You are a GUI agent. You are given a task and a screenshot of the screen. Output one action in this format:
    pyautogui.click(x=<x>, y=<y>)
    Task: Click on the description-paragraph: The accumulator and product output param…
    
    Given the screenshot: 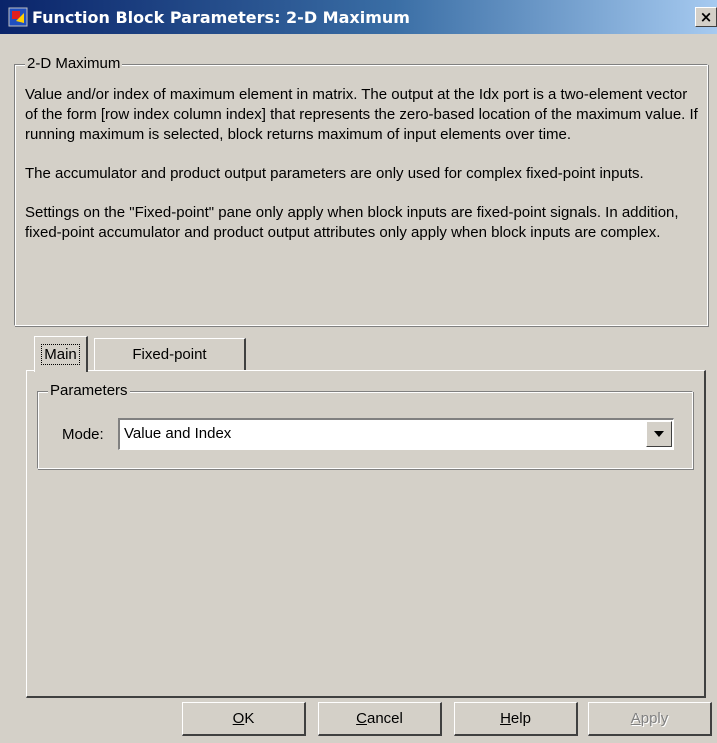 What is the action you would take?
    pyautogui.click(x=334, y=173)
    